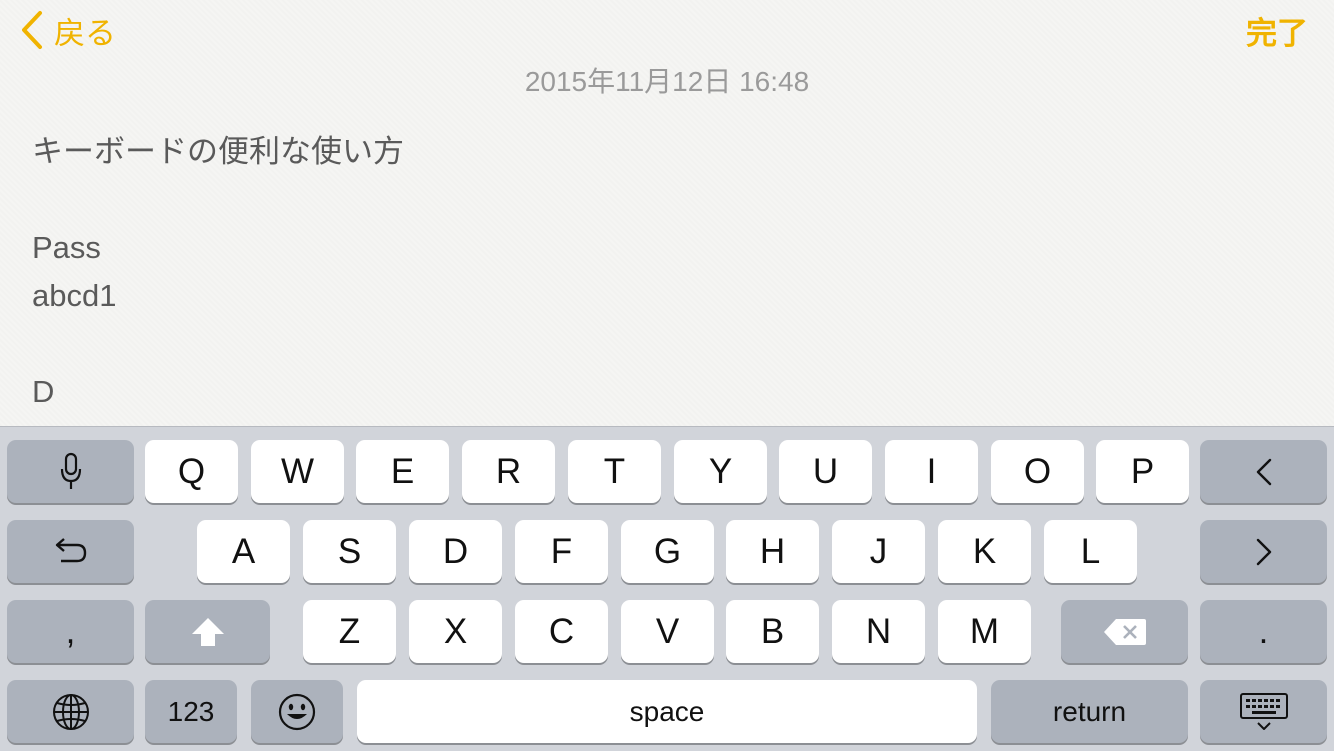 The height and width of the screenshot is (751, 1334). I want to click on key-z: Z, so click(349, 631).